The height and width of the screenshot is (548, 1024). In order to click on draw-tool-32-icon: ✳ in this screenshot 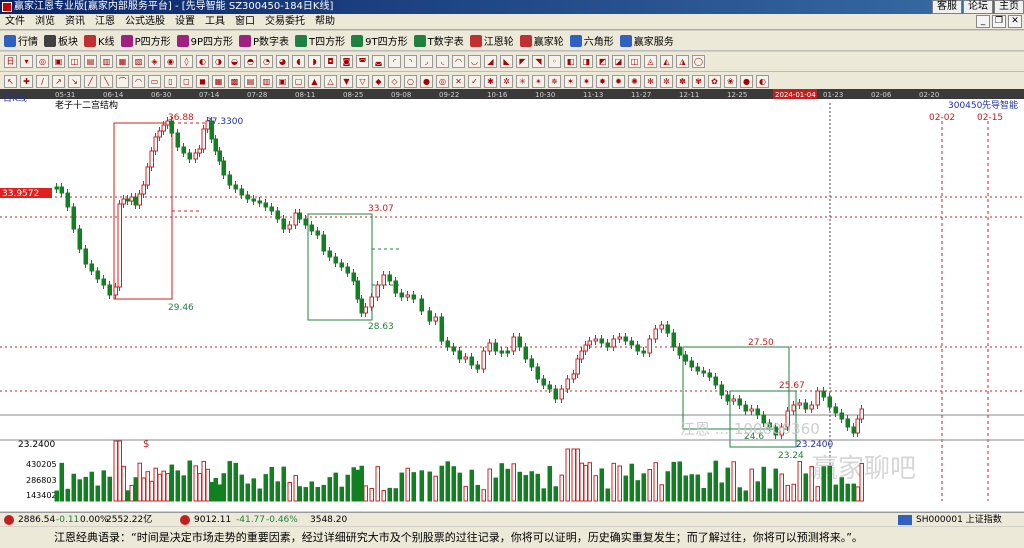, I will do `click(522, 81)`.